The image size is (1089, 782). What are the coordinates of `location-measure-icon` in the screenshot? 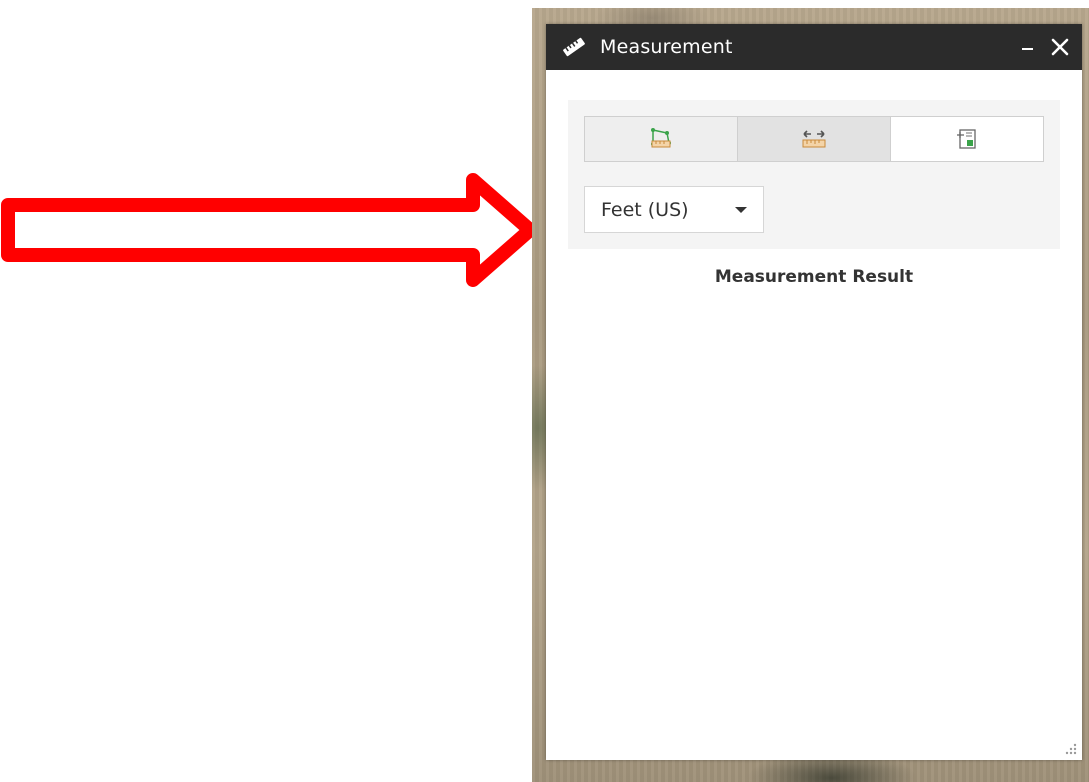 It's located at (966, 139).